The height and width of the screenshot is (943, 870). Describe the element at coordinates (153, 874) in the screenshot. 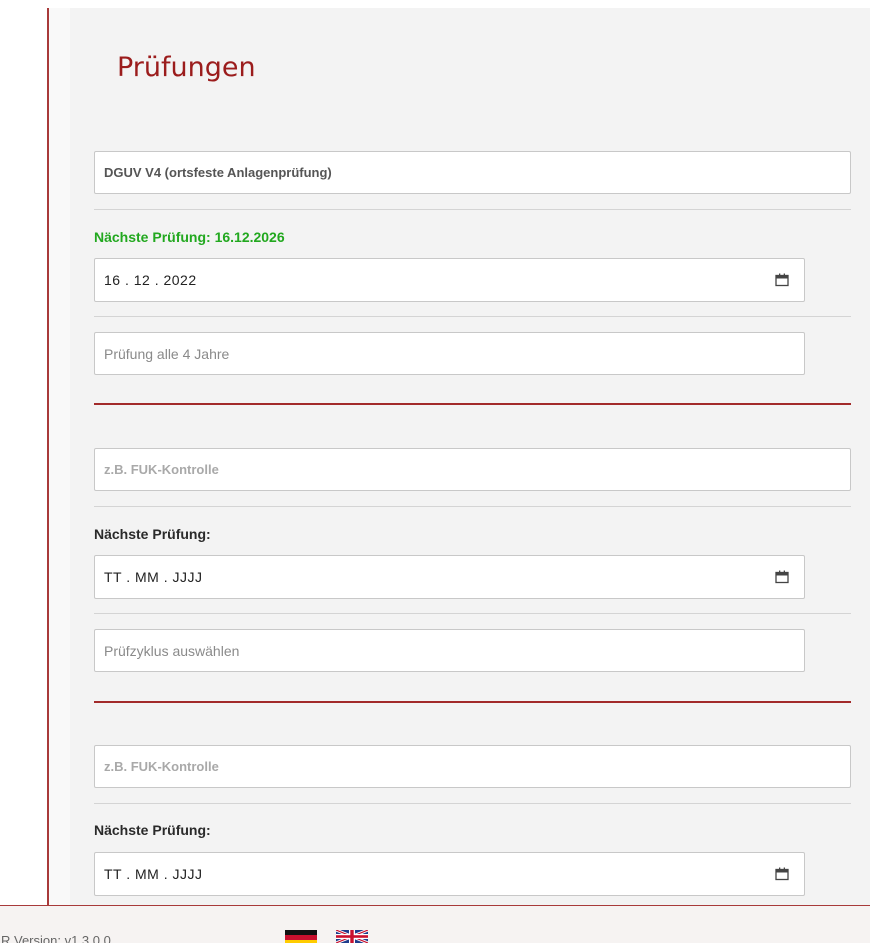

I see `inspection-3-date-placeholder: TT . MM . JJJJ` at that location.